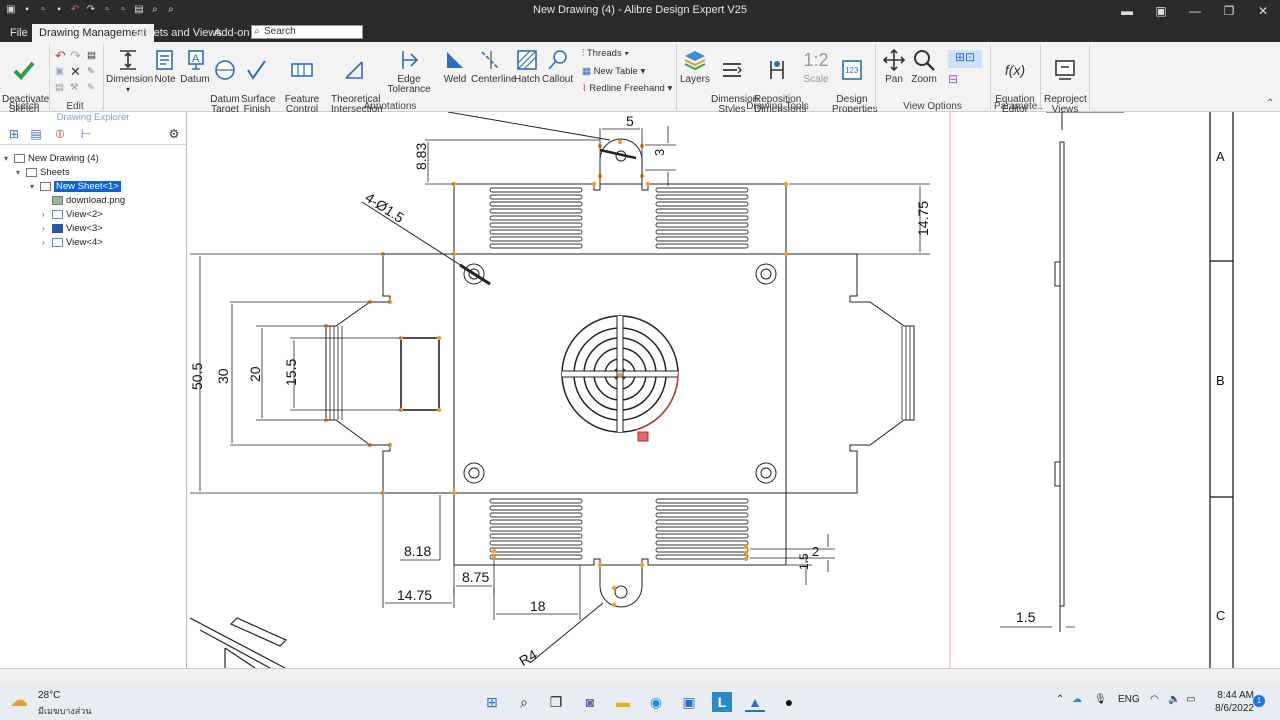  I want to click on undo-icon: ↶, so click(60, 56).